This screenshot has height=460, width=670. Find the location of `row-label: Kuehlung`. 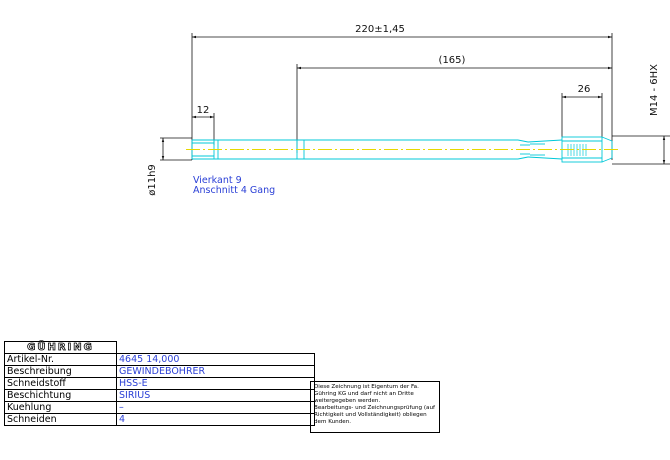

row-label: Kuehlung is located at coordinates (60, 407).